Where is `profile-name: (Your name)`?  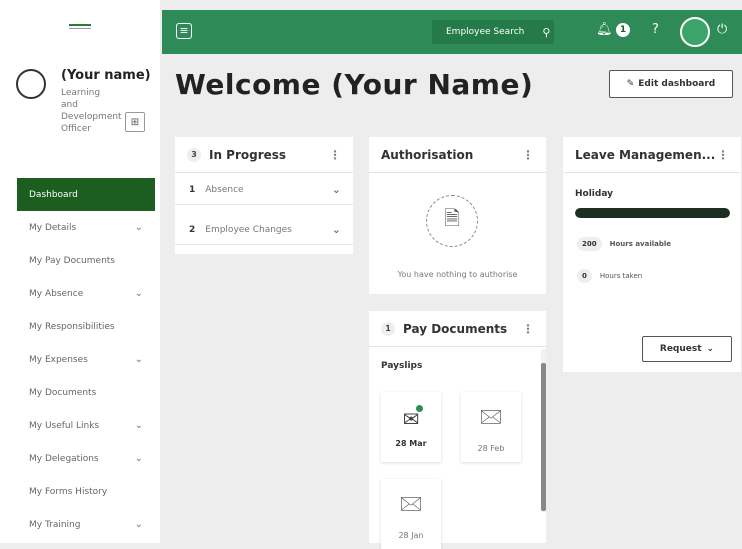
profile-name: (Your name) is located at coordinates (106, 75).